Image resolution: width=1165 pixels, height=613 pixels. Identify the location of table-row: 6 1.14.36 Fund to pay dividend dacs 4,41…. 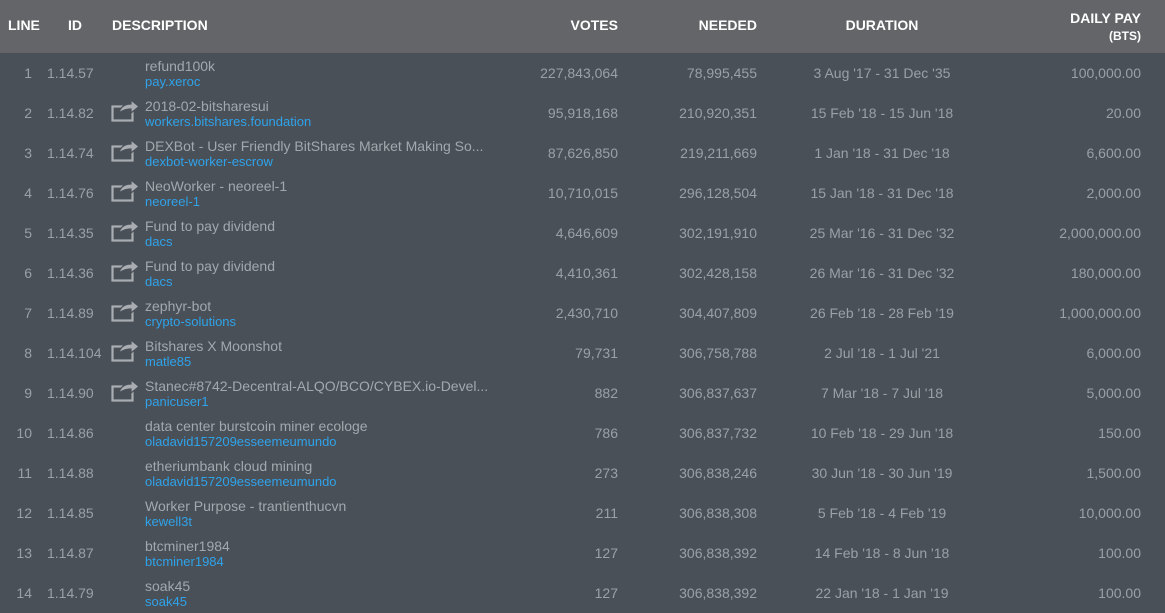
(582, 273).